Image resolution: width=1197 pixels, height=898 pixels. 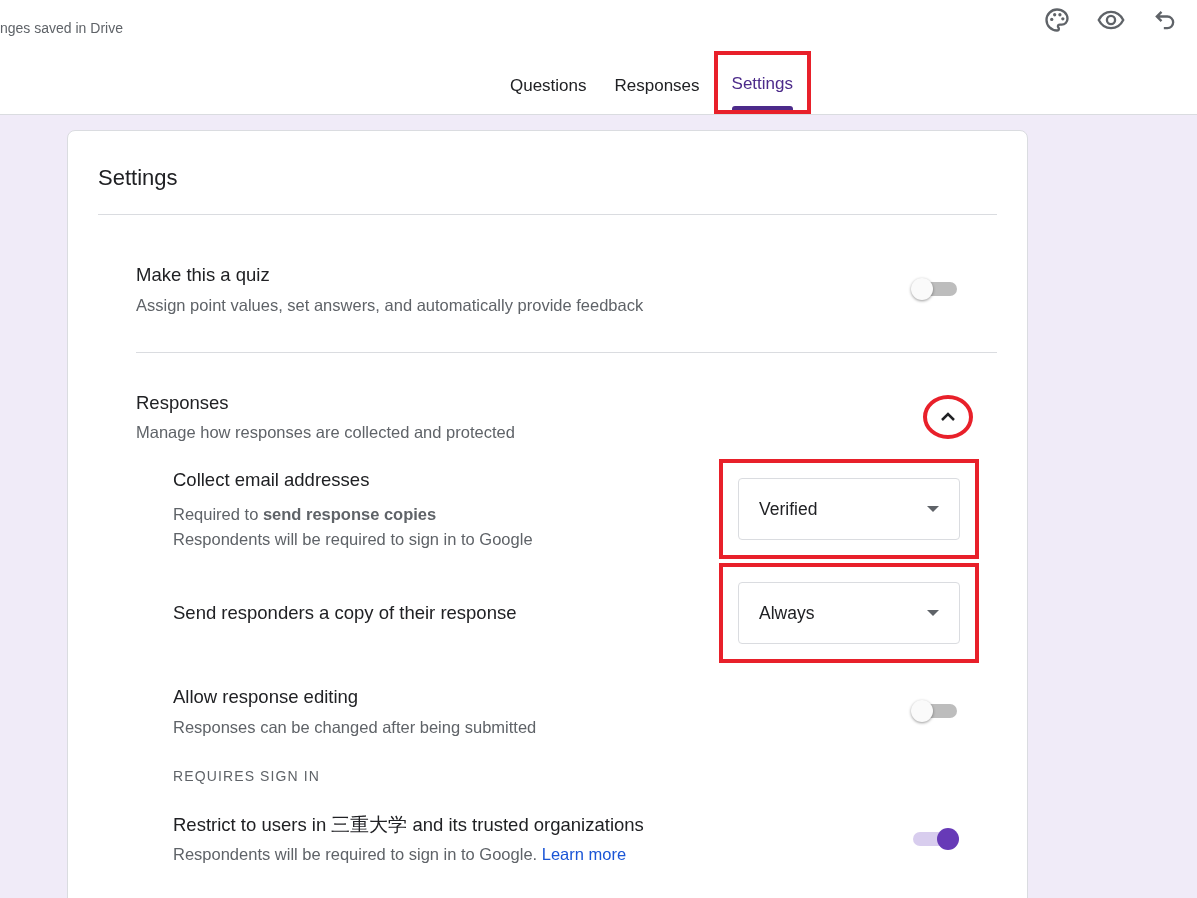 What do you see at coordinates (1057, 20) in the screenshot?
I see `palette-icon` at bounding box center [1057, 20].